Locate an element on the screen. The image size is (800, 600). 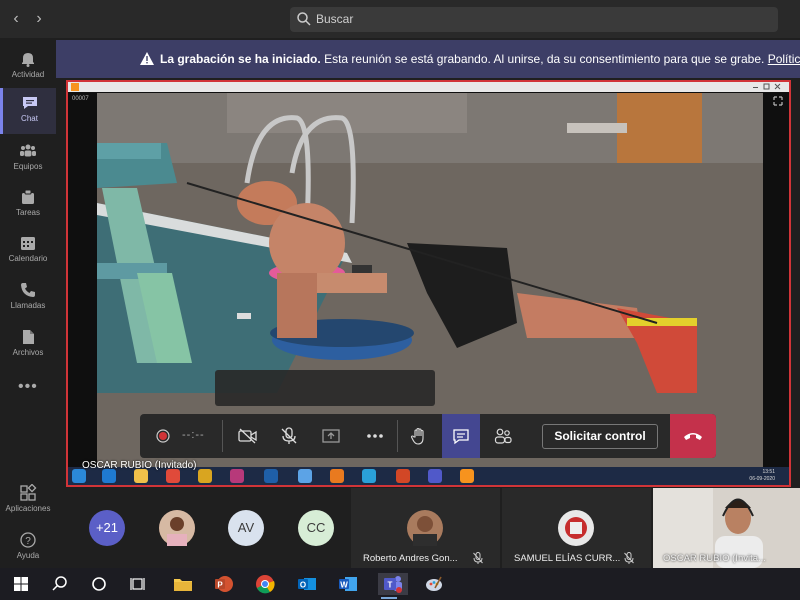
rail-item-ayuda: ? Ayuda is located at coordinates (28, 548).